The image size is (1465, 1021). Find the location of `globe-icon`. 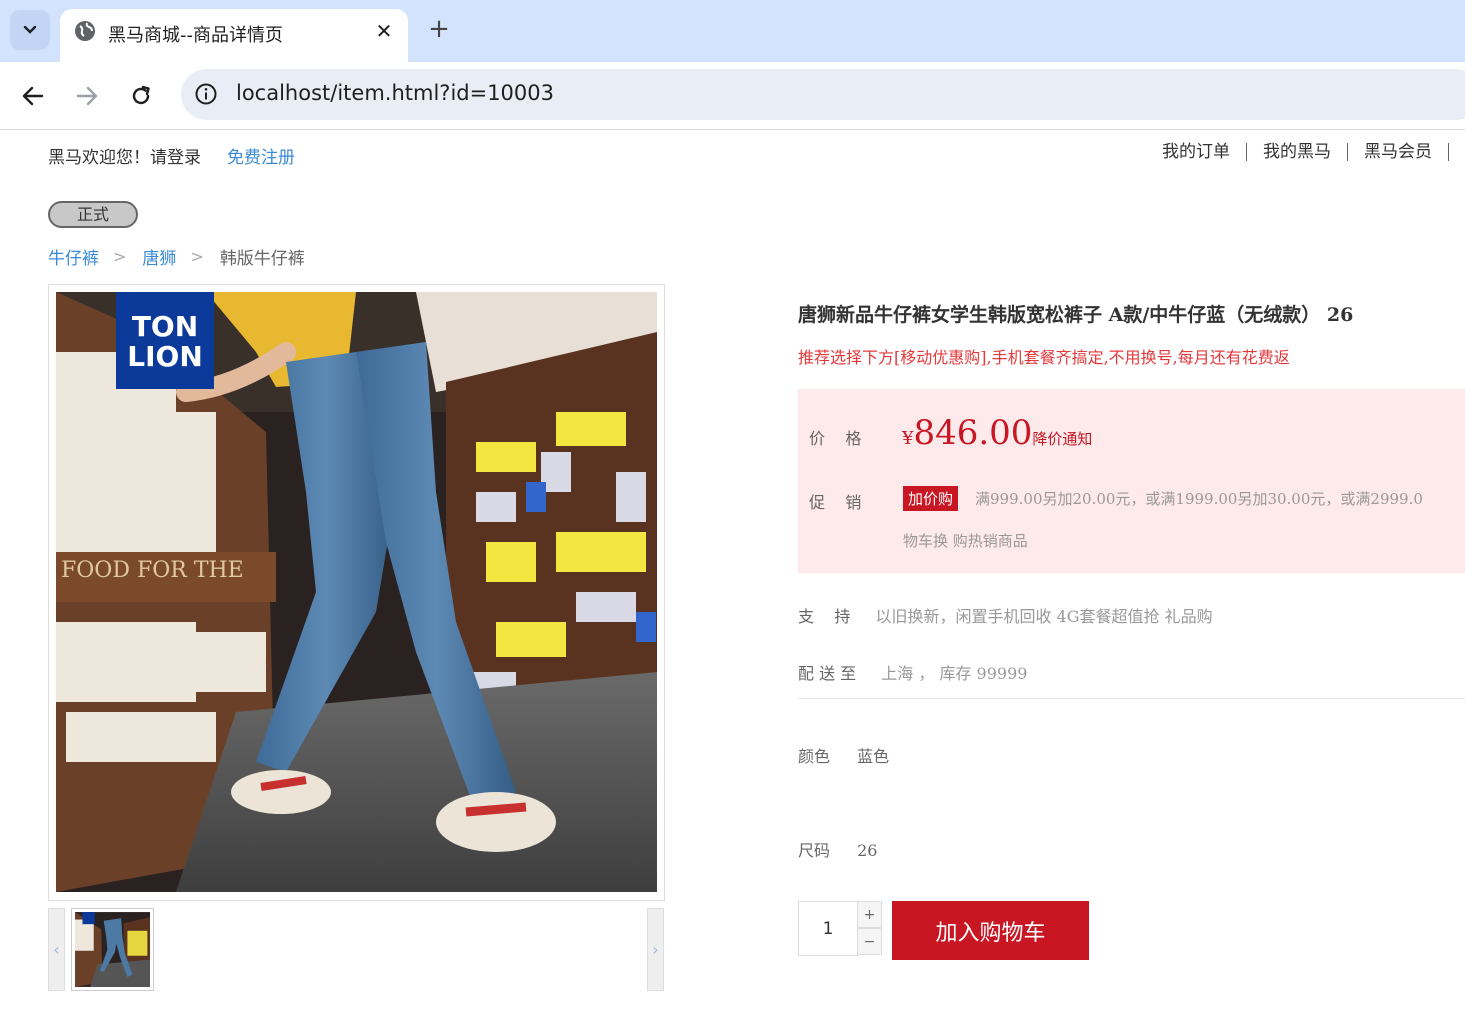

globe-icon is located at coordinates (85, 31).